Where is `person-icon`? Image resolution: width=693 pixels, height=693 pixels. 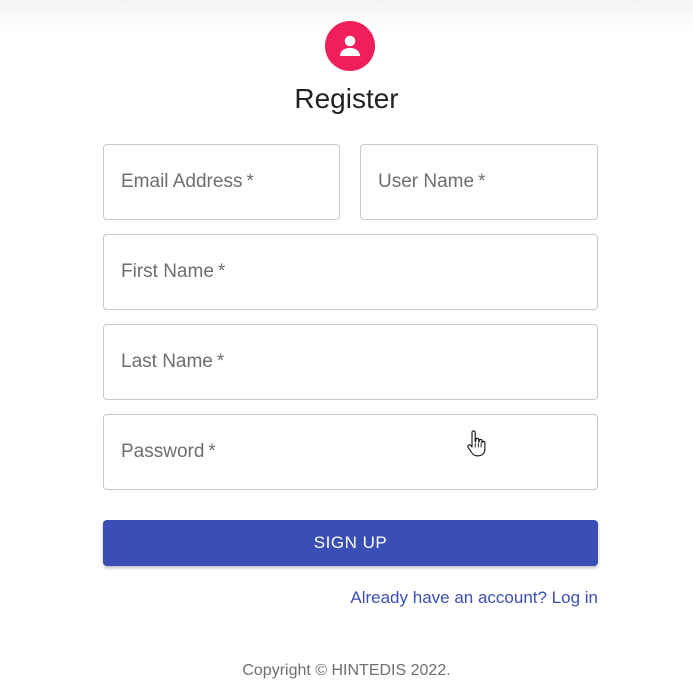 person-icon is located at coordinates (350, 45).